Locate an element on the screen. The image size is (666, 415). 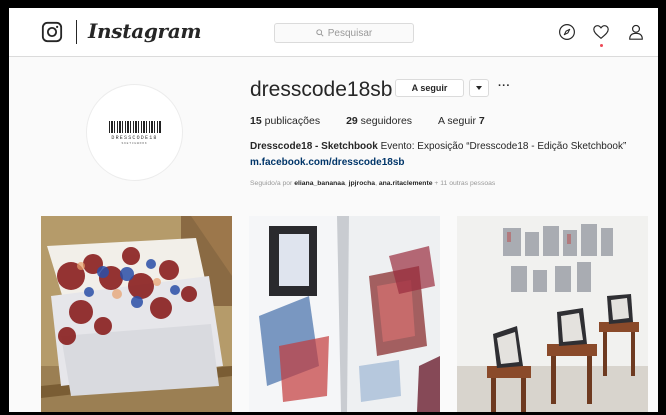
followers-count: 29 is located at coordinates (352, 121).